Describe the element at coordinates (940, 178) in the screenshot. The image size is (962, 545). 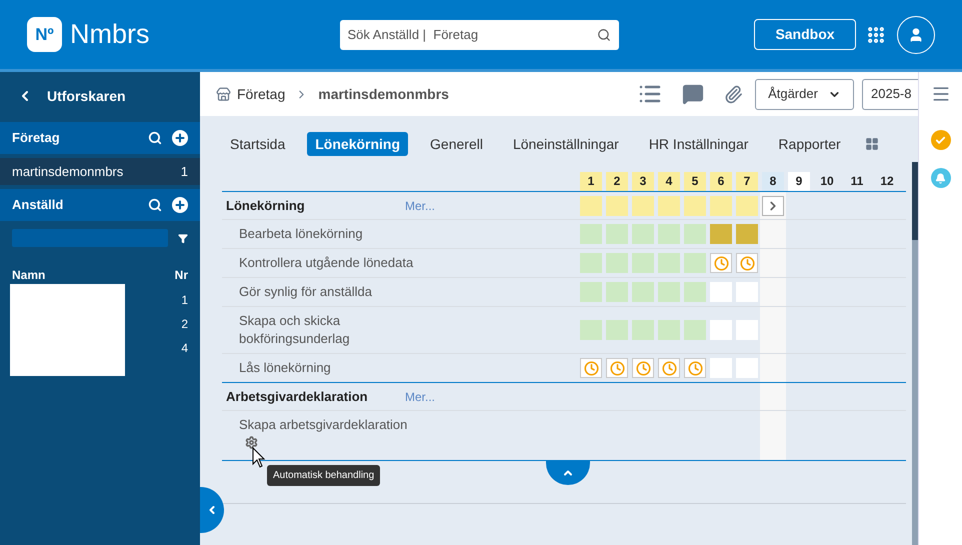
I see `bell-glyph-icon` at that location.